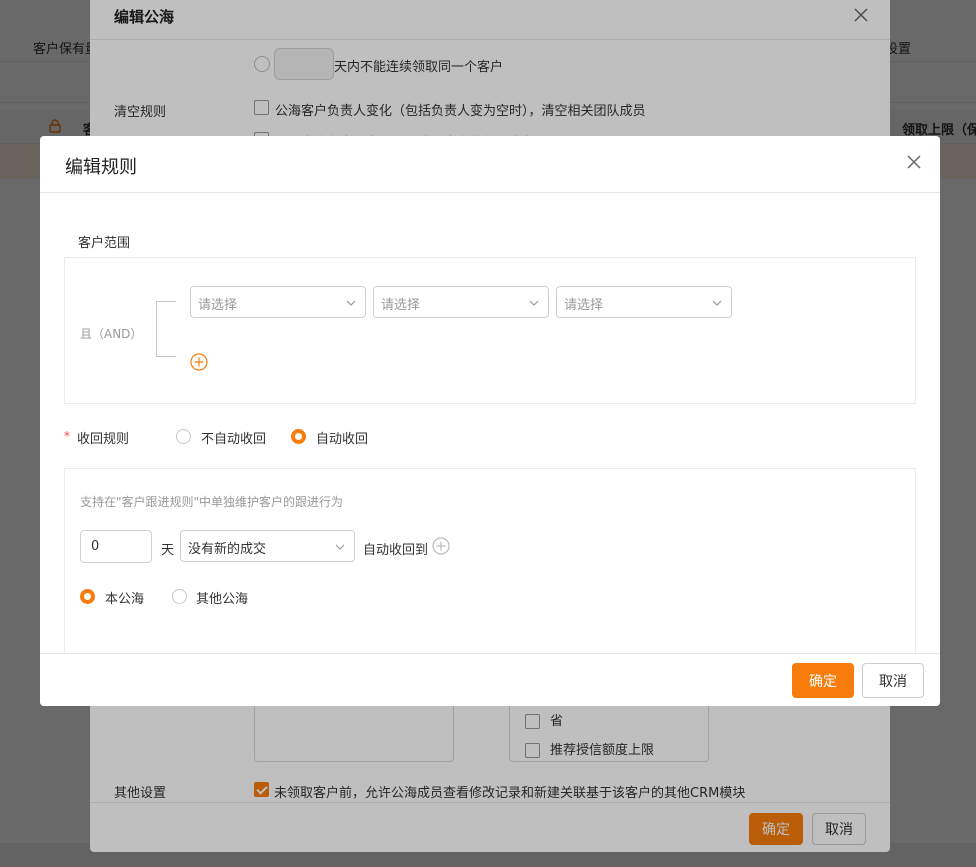  Describe the element at coordinates (104, 243) in the screenshot. I see `customer-scope-label: 客户范围` at that location.